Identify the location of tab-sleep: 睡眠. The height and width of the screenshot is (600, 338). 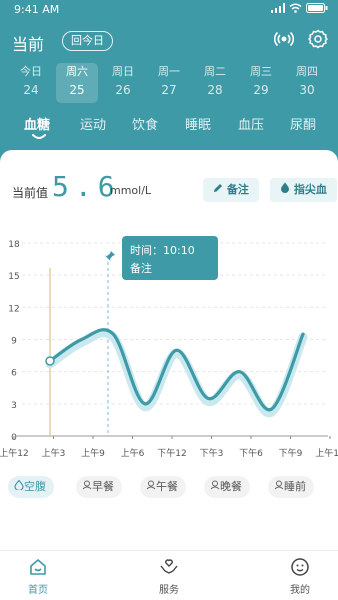
(198, 123).